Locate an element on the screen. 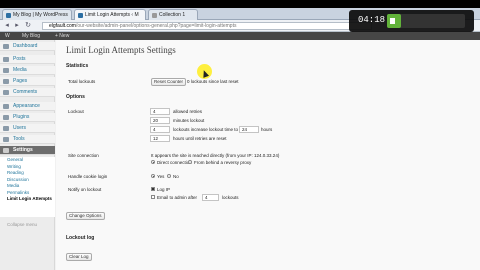  email-admin-label: Email to admin after is located at coordinates (177, 197).